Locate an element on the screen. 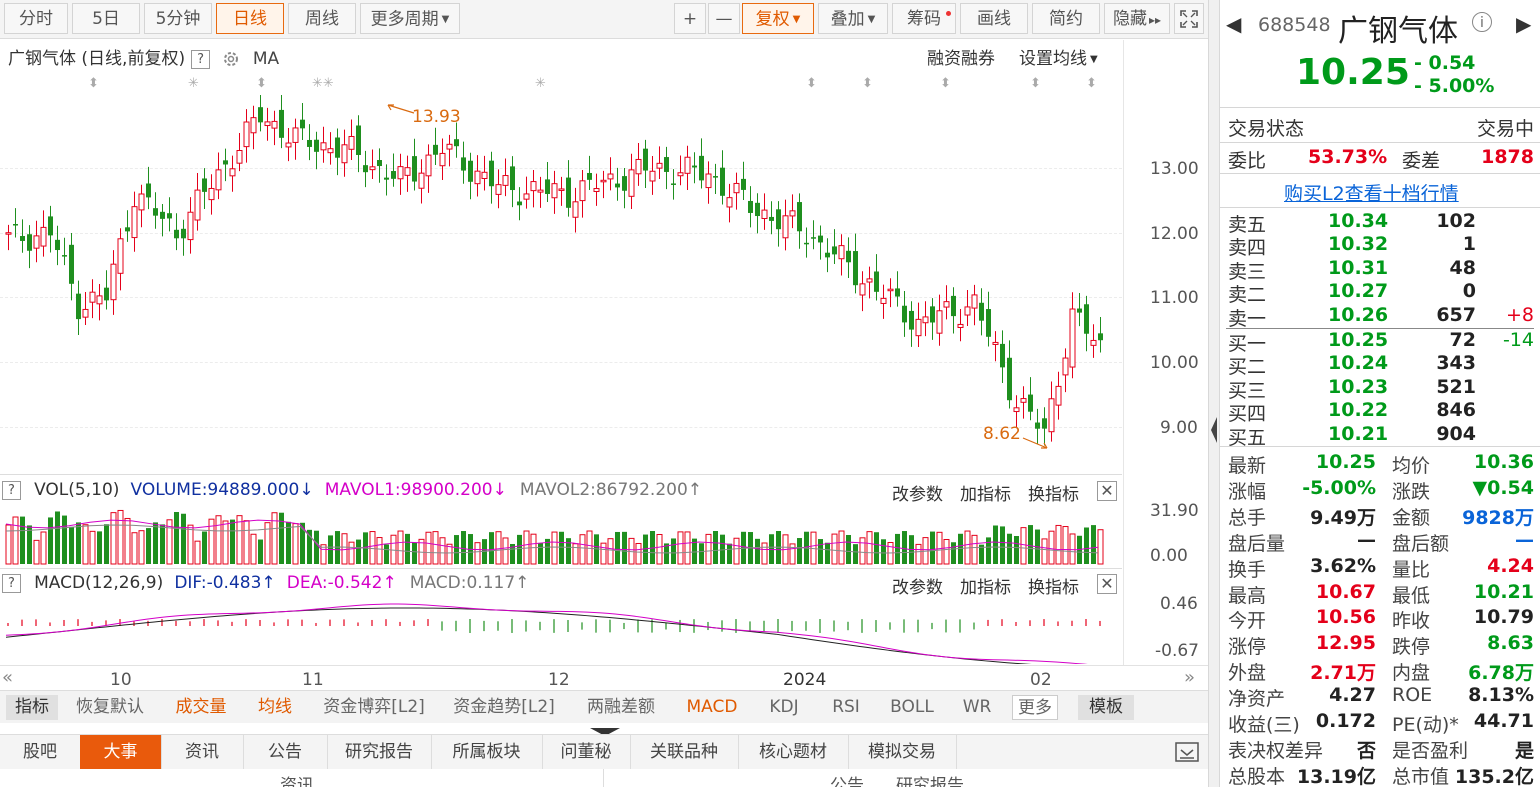 The height and width of the screenshot is (789, 1540). event-marker-icon: ✳✳ is located at coordinates (323, 83).